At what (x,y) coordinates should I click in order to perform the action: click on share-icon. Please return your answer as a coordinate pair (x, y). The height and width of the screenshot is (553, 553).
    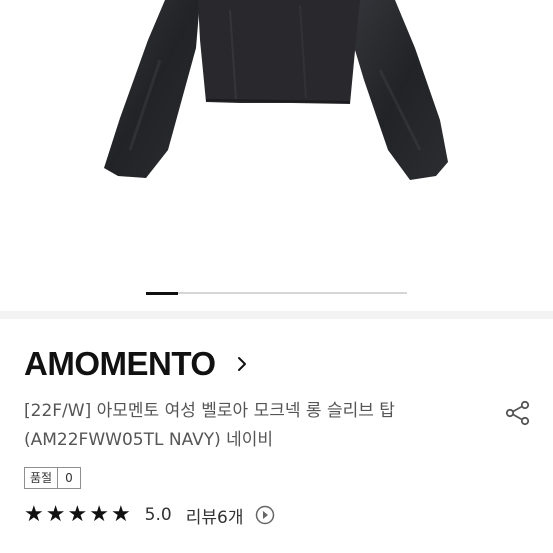
    Looking at the image, I should click on (517, 413).